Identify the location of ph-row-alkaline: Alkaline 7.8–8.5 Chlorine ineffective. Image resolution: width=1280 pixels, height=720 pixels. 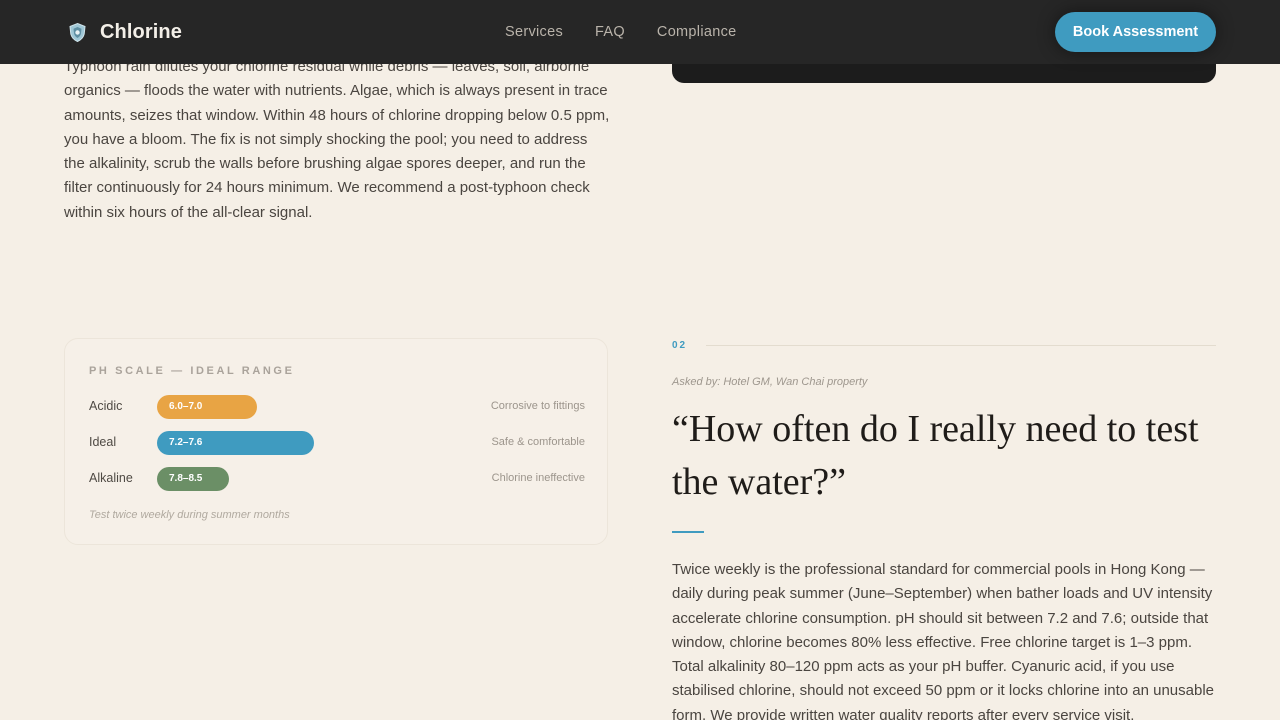
(337, 479).